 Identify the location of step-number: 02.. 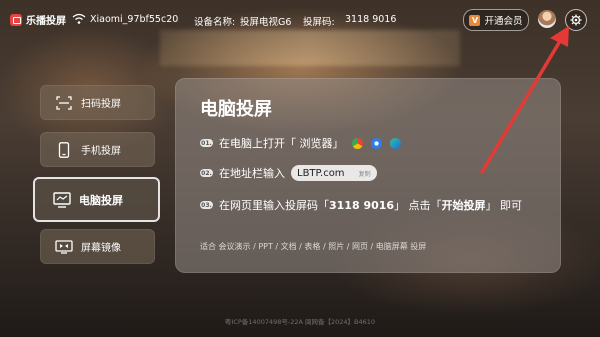
(206, 173).